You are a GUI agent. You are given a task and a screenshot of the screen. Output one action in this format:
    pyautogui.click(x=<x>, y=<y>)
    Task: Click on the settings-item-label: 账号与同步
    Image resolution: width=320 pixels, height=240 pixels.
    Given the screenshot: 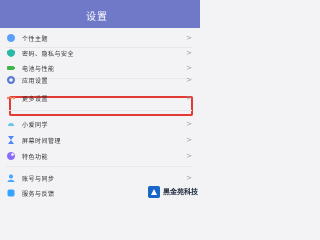 What is the action you would take?
    pyautogui.click(x=38, y=179)
    